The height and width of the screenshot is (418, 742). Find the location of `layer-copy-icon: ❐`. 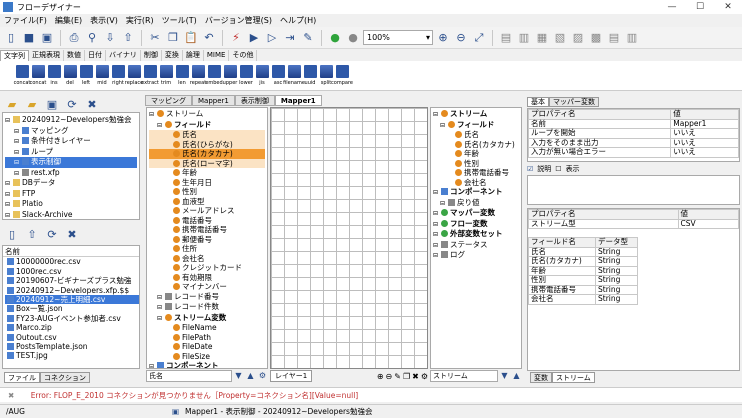

layer-copy-icon: ❐ is located at coordinates (406, 376).